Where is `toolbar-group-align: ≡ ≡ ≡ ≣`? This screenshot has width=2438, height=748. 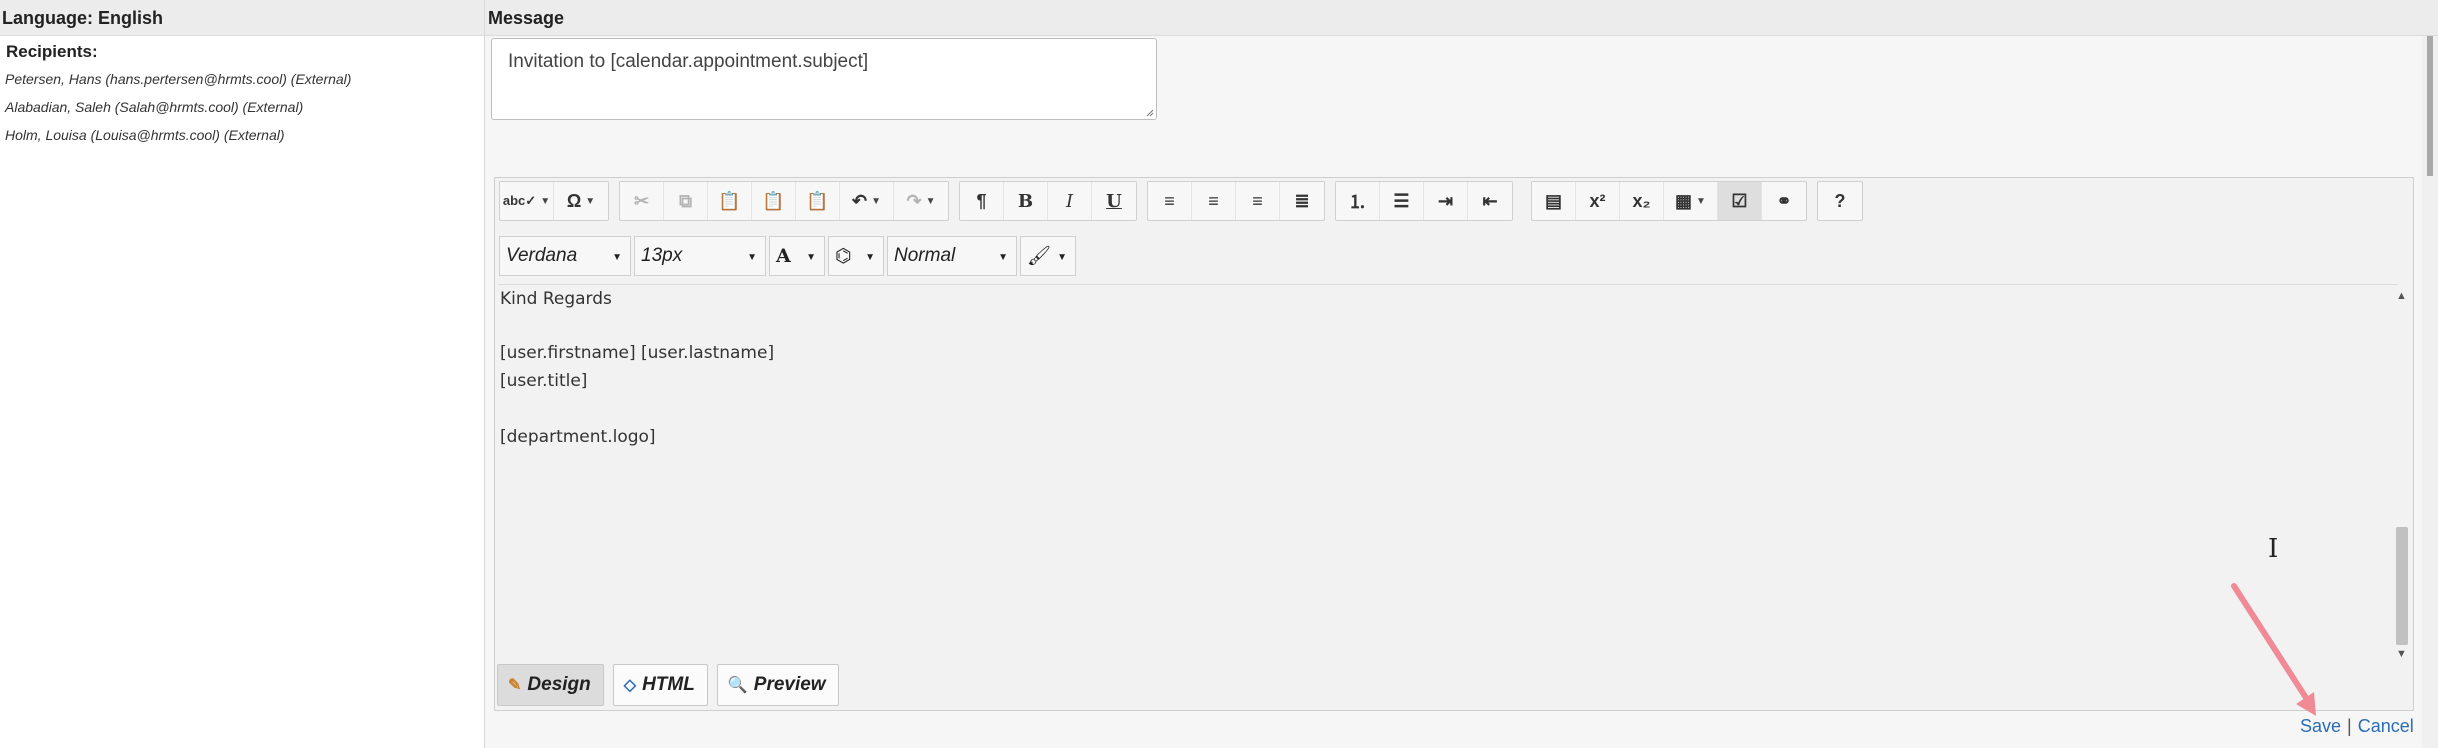
toolbar-group-align: ≡ ≡ ≡ ≣ is located at coordinates (1236, 201).